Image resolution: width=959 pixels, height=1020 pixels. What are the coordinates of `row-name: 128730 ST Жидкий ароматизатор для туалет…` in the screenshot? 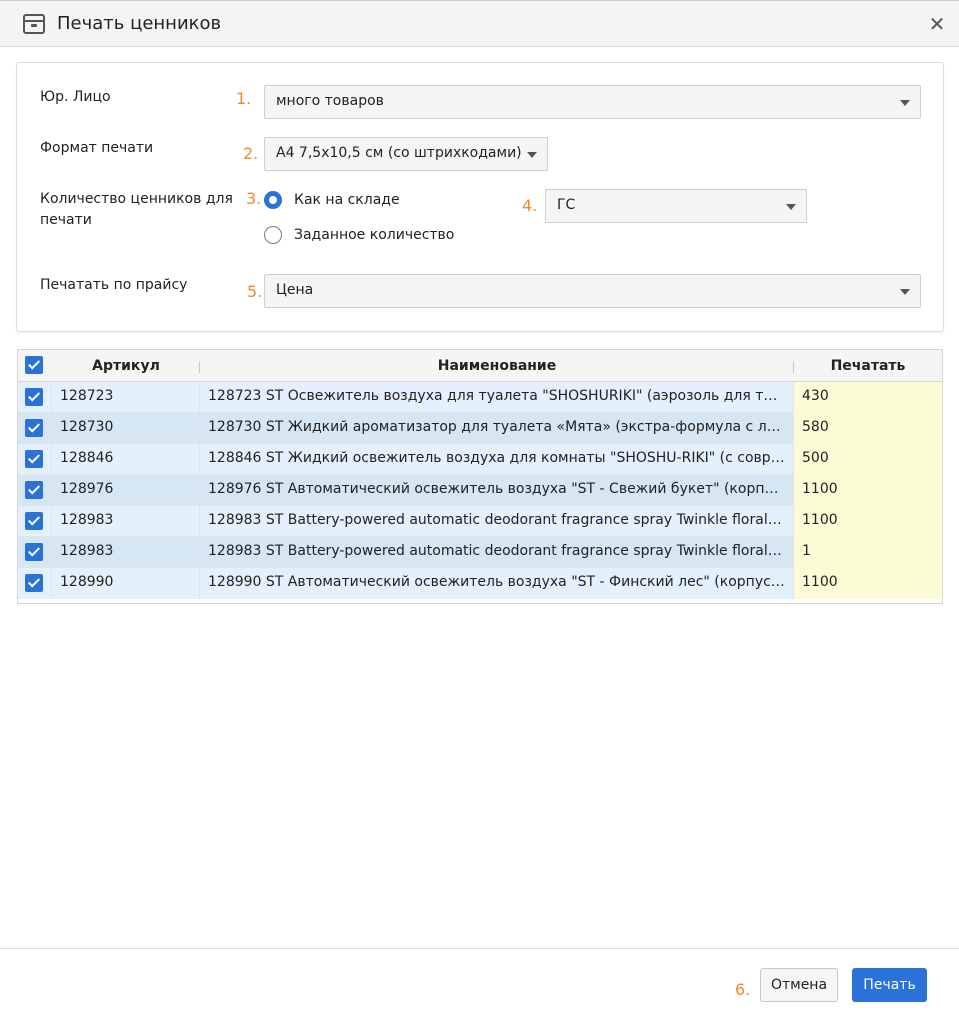 It's located at (496, 427).